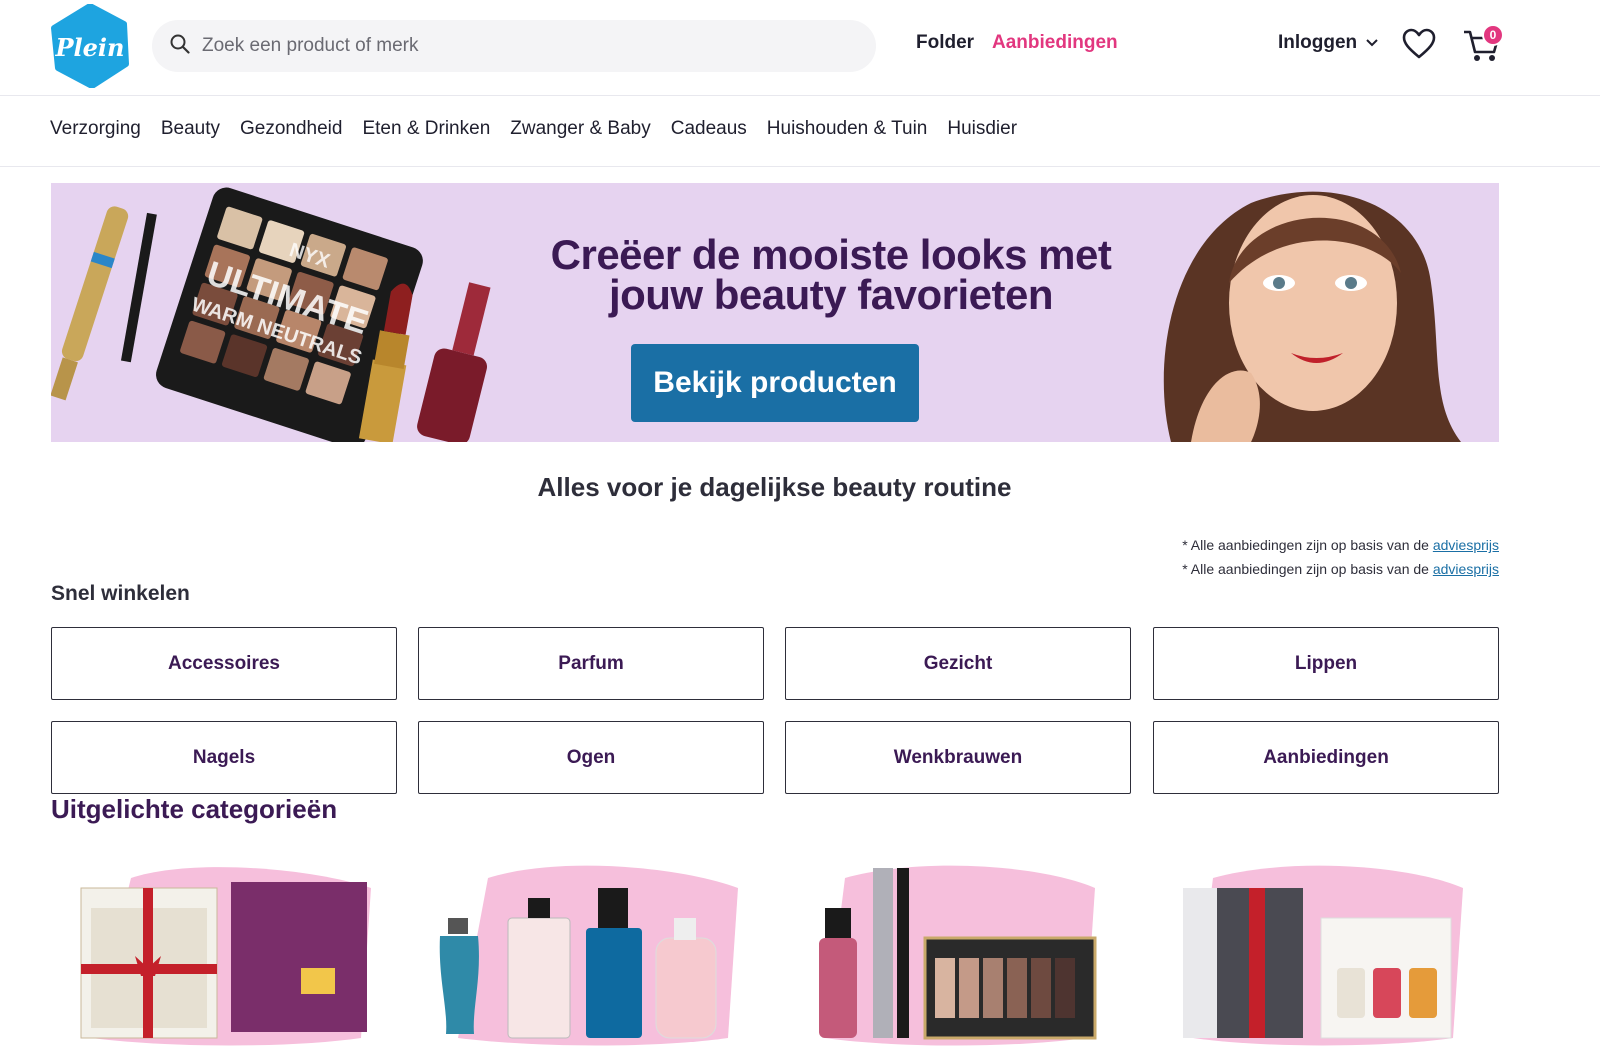 This screenshot has height=1054, width=1600. Describe the element at coordinates (224, 663) in the screenshot. I see `quick-shop-accessoires: Accessoires` at that location.